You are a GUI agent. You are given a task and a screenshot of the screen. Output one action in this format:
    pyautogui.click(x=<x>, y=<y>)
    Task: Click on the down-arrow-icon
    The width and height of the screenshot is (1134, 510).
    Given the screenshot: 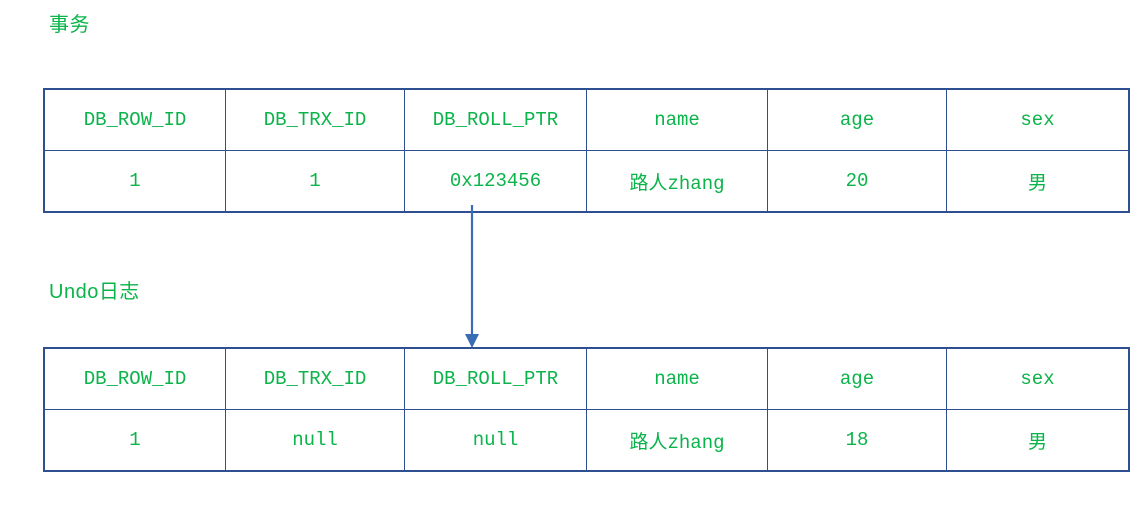 What is the action you would take?
    pyautogui.click(x=472, y=276)
    